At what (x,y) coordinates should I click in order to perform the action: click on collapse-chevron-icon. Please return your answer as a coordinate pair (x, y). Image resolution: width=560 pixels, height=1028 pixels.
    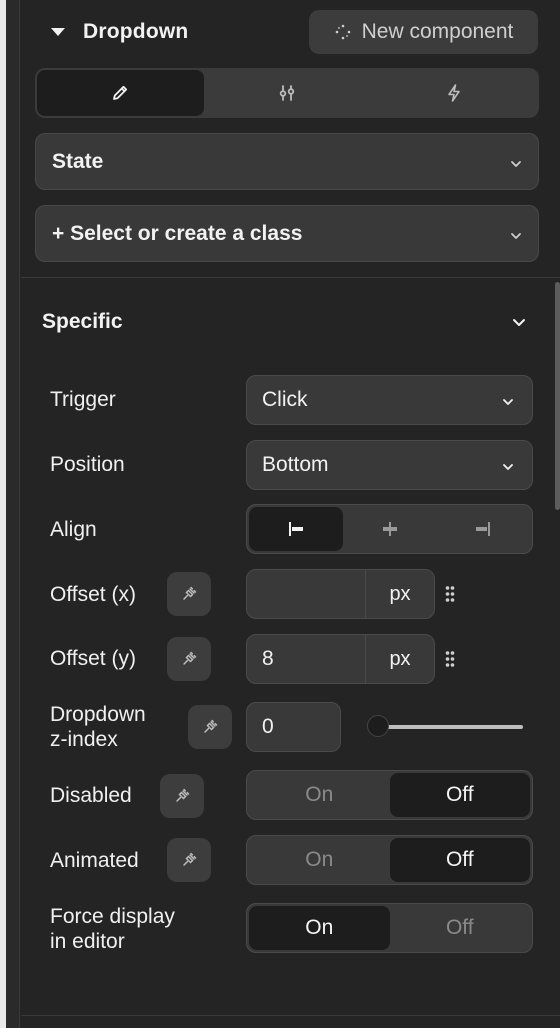
    Looking at the image, I should click on (519, 324).